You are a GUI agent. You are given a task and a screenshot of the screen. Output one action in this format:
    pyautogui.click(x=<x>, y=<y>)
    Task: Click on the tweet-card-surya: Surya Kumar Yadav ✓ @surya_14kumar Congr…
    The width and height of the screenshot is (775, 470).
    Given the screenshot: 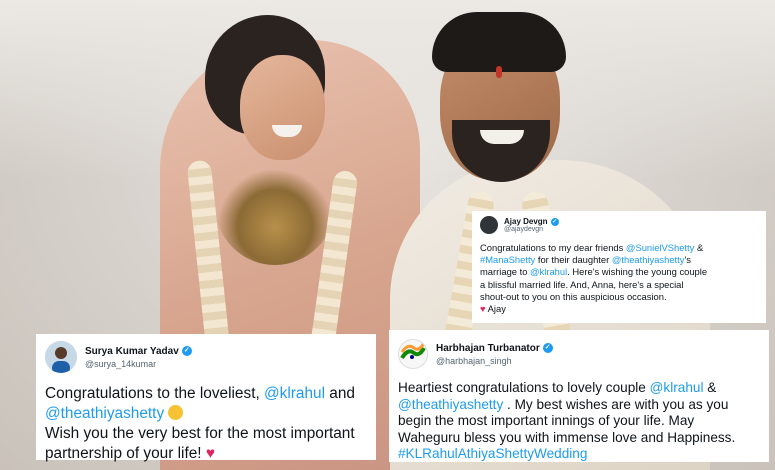 What is the action you would take?
    pyautogui.click(x=206, y=398)
    